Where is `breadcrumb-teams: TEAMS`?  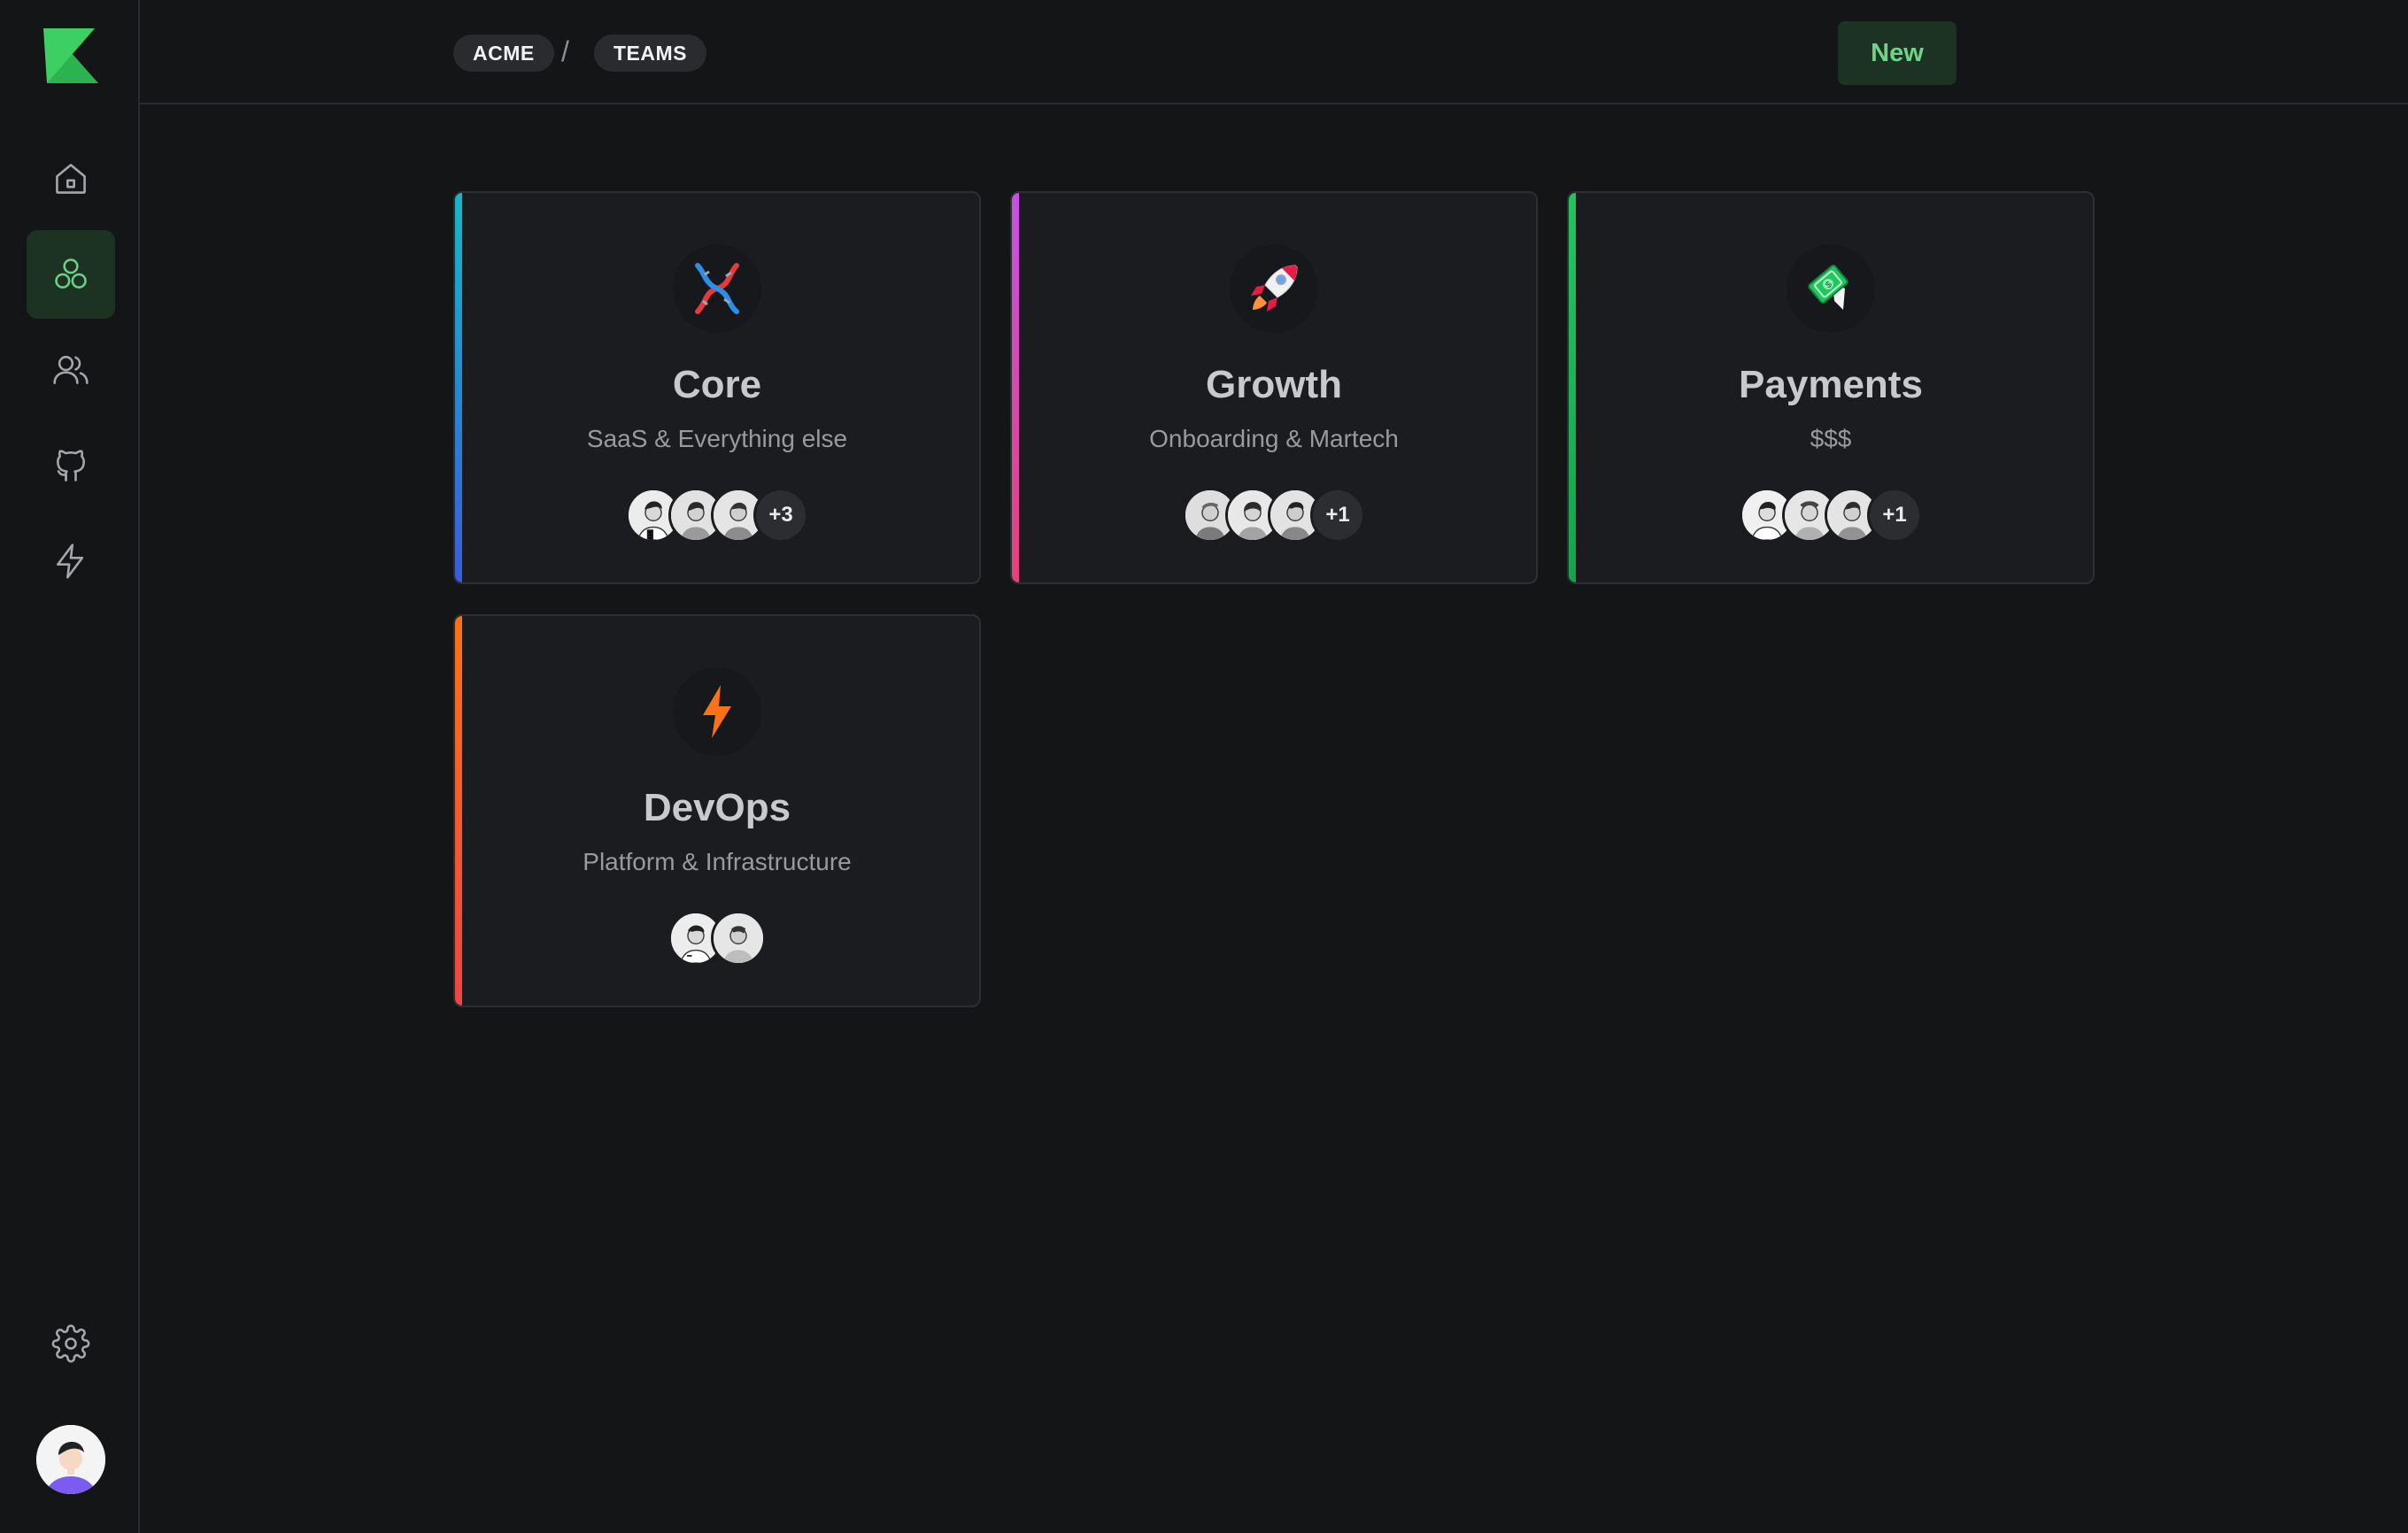 breadcrumb-teams: TEAMS is located at coordinates (650, 53).